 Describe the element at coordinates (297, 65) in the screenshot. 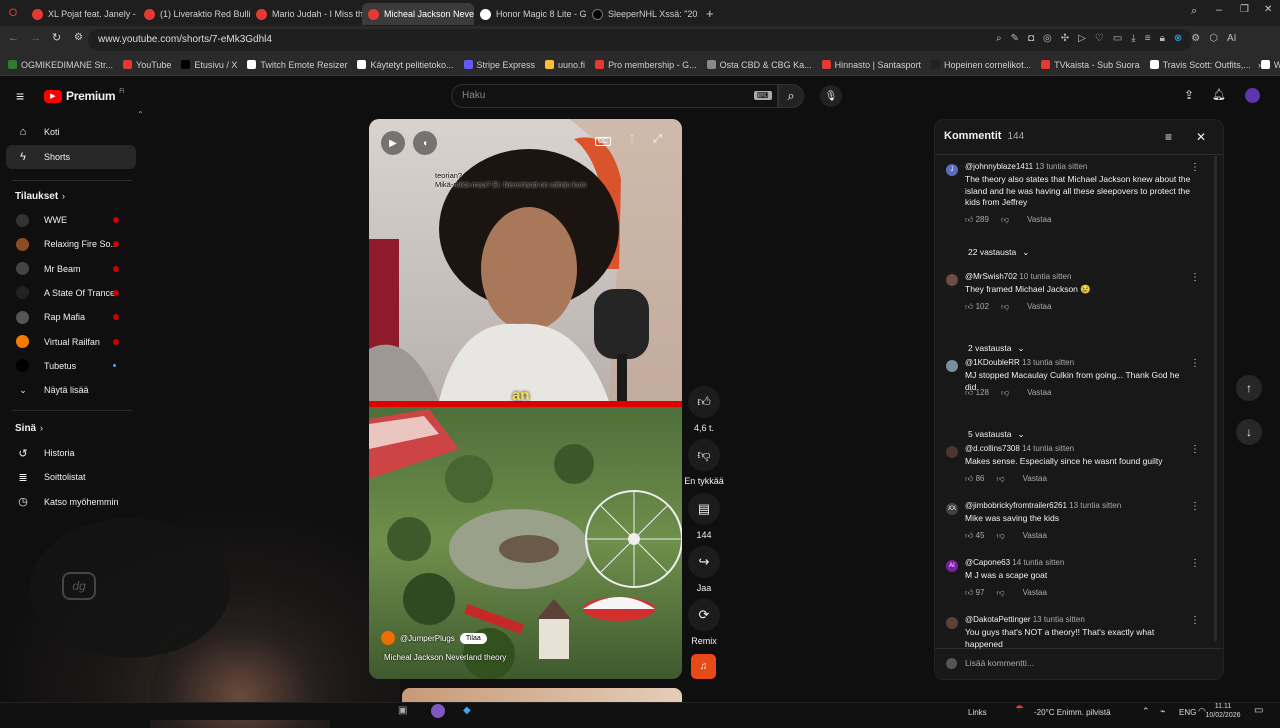

I see `bookmark-item: Twitch Emote Resizer` at that location.